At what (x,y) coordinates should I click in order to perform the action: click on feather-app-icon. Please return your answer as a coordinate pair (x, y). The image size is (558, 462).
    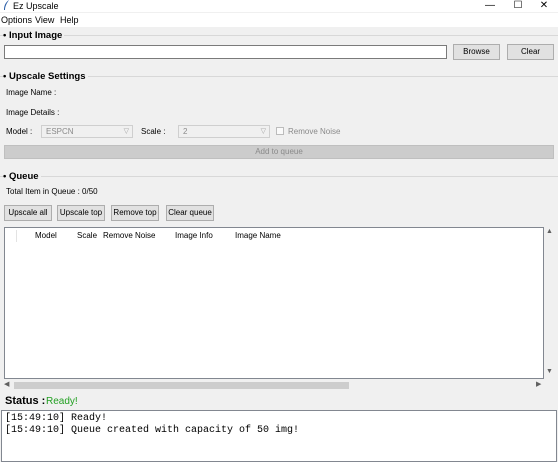
    Looking at the image, I should click on (6, 5).